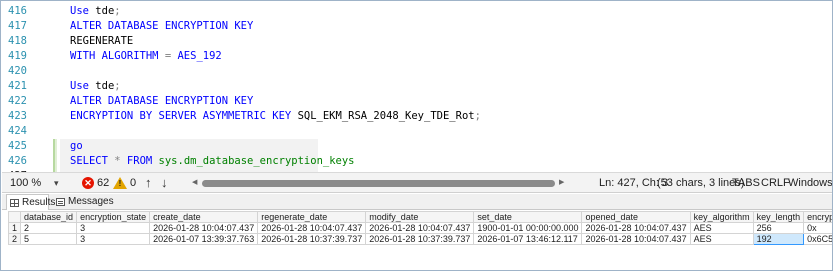 The height and width of the screenshot is (271, 833). I want to click on code-token: go, so click(76, 146).